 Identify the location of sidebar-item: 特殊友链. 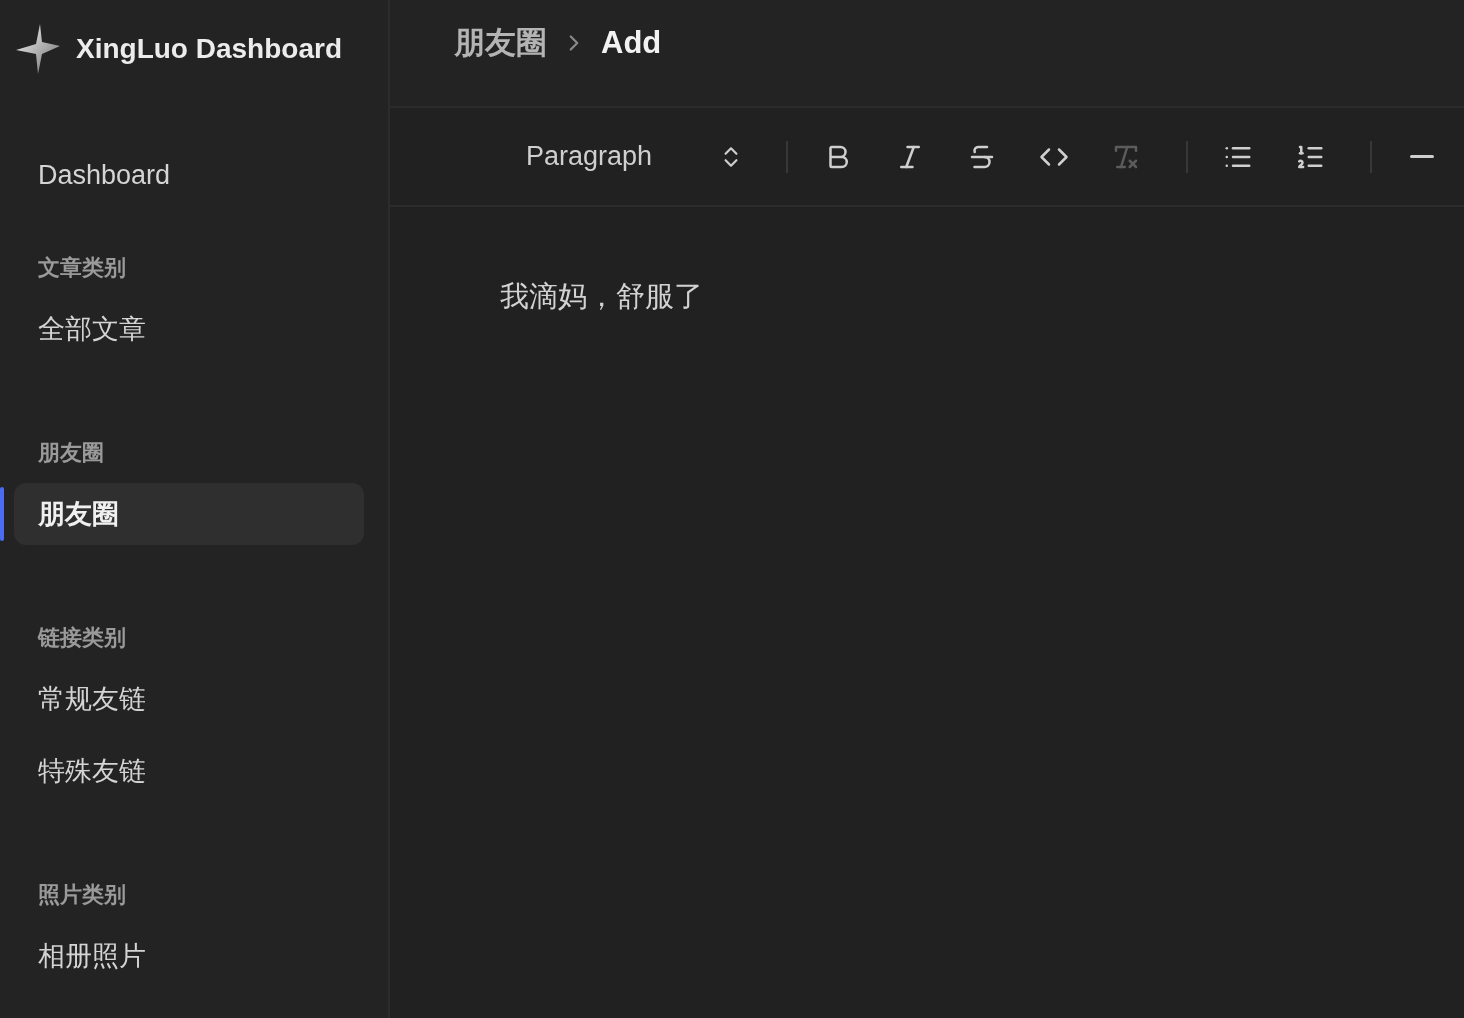
(189, 771).